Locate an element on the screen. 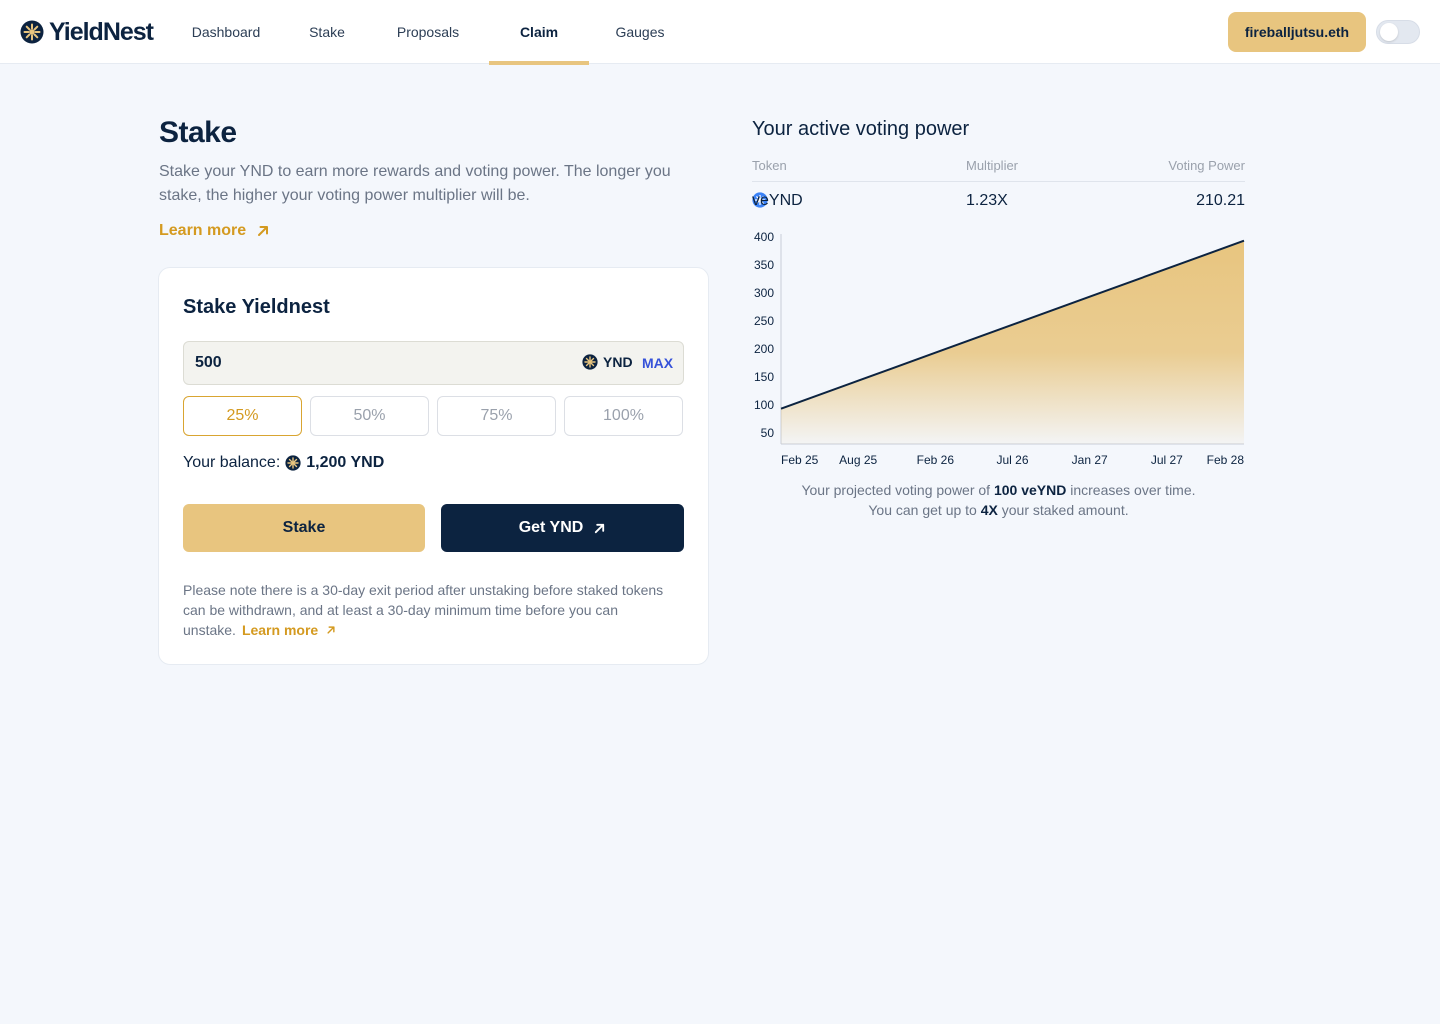 The height and width of the screenshot is (1024, 1440). nav-proposals: Proposals is located at coordinates (428, 32).